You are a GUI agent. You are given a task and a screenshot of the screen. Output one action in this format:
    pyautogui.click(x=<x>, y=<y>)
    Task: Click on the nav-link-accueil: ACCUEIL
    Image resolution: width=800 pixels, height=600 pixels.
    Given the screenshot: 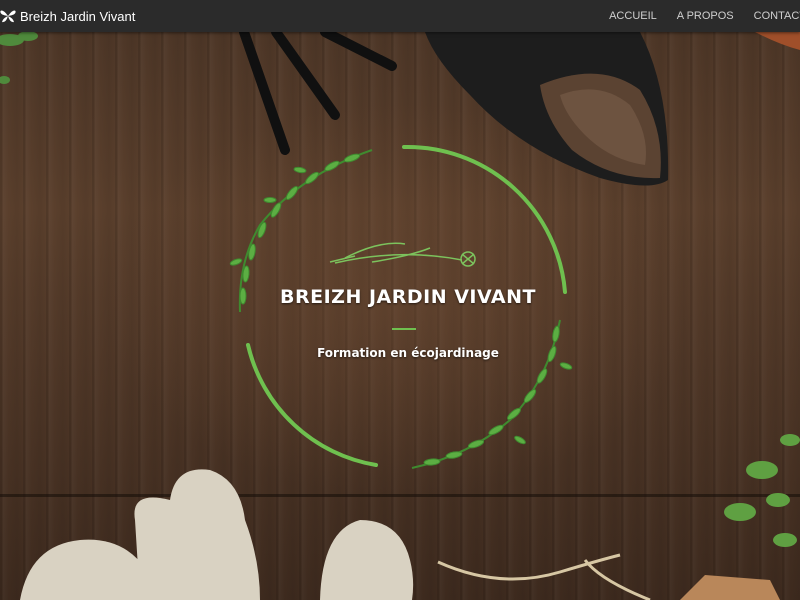 What is the action you would take?
    pyautogui.click(x=633, y=16)
    